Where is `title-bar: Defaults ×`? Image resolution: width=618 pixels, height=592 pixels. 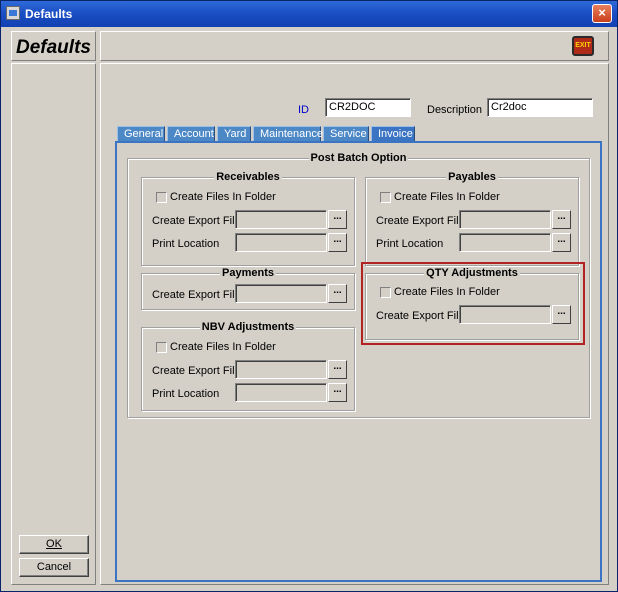 title-bar: Defaults × is located at coordinates (309, 14).